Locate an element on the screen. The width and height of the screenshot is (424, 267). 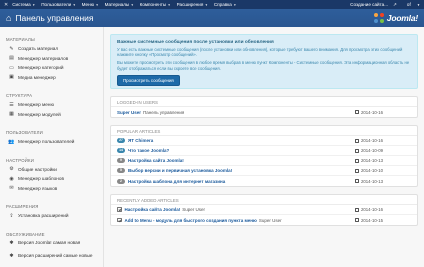
table-row: 9 Настройка сайта Joomla! 2014-10-13 is located at coordinates (264, 161).